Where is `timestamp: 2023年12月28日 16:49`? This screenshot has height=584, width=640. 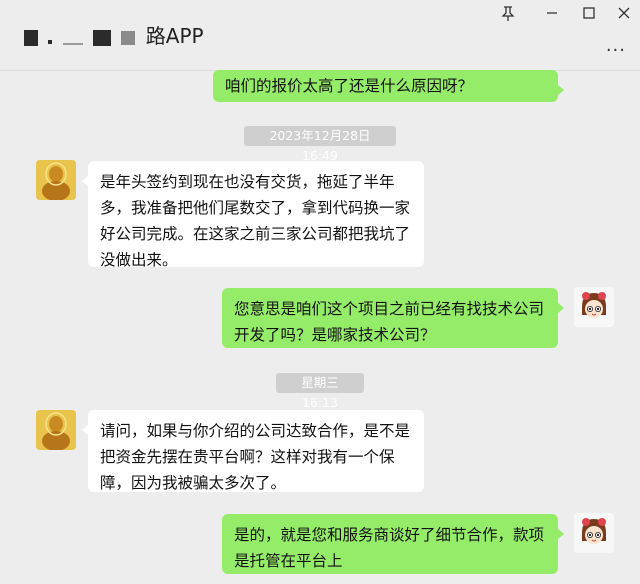 timestamp: 2023年12月28日 16:49 is located at coordinates (320, 144).